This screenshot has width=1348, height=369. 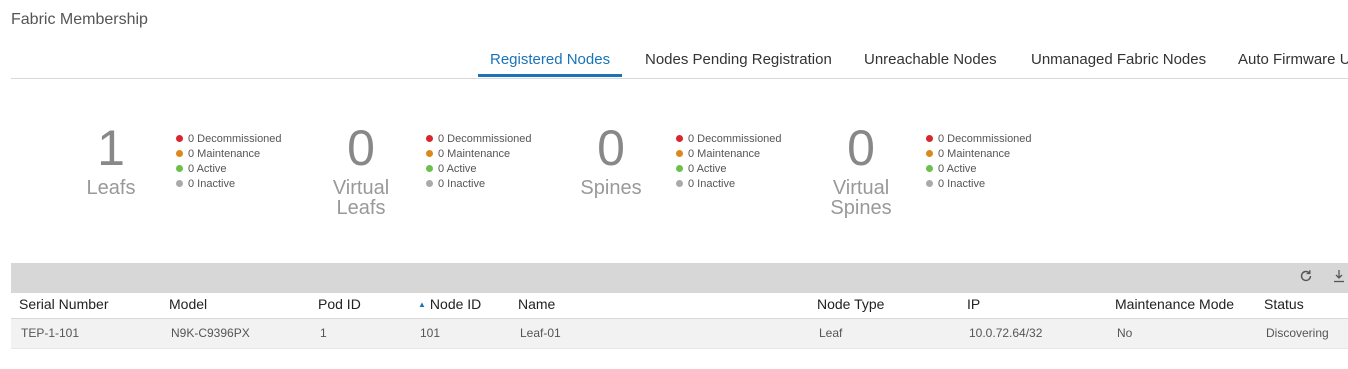 I want to click on metric-label: Virtual Spines, so click(x=861, y=198).